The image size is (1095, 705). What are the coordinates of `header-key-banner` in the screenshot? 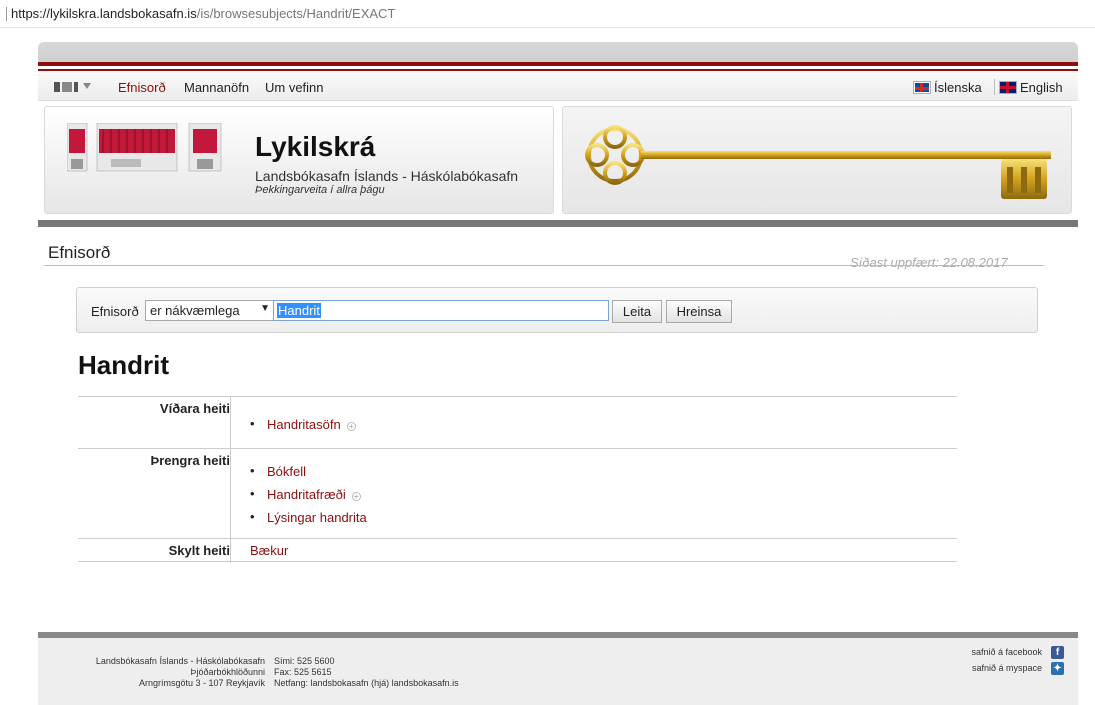 It's located at (817, 160).